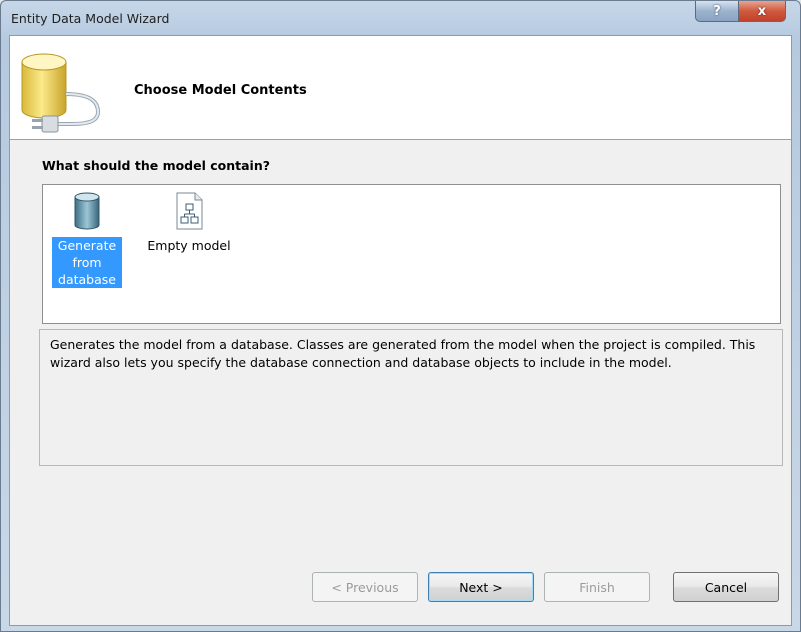 The width and height of the screenshot is (801, 632). I want to click on help-icon: ?, so click(717, 11).